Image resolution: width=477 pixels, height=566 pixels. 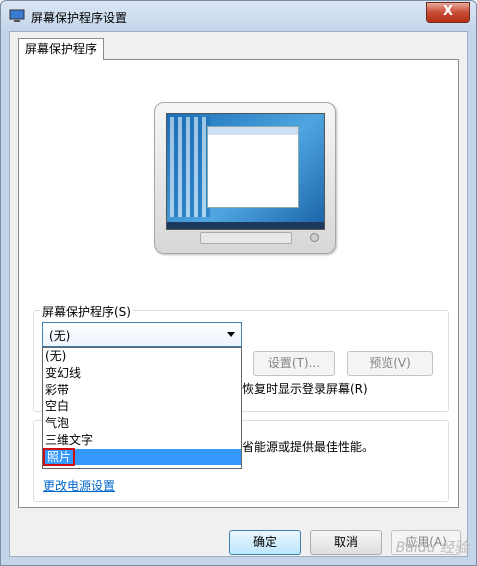 I want to click on monitor-preview-image, so click(x=245, y=178).